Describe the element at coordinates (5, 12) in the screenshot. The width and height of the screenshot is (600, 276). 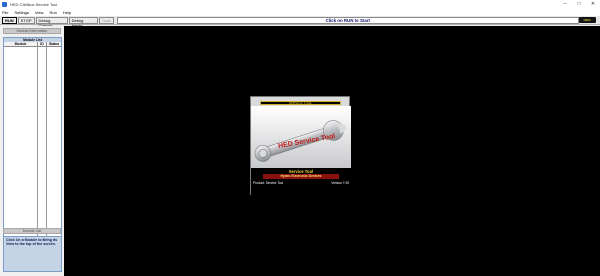
I see `menu-file: File` at that location.